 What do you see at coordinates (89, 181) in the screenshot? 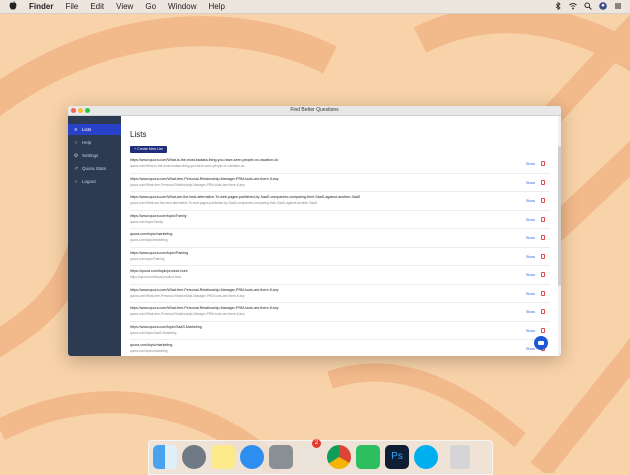
I see `sidebar-item-label: Logout` at bounding box center [89, 181].